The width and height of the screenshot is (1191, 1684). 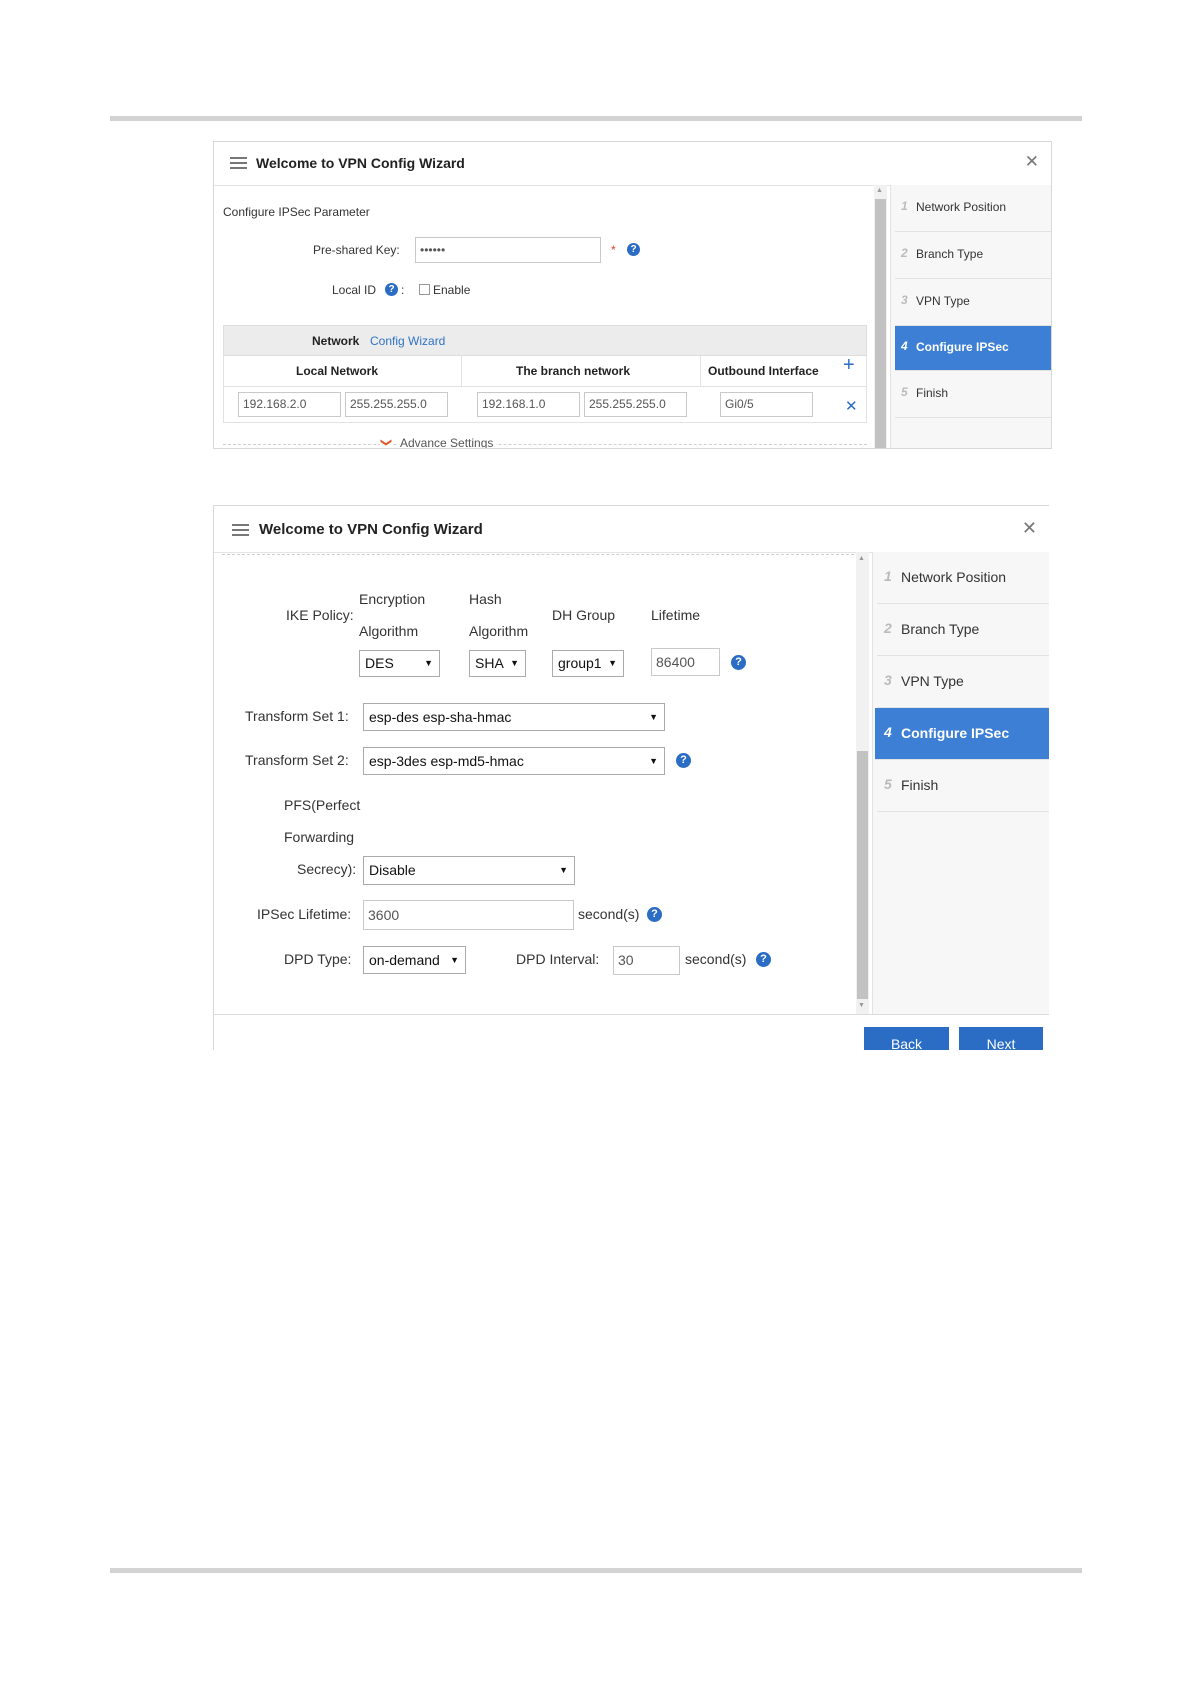 I want to click on dpd-interval-unit: second(s), so click(x=716, y=959).